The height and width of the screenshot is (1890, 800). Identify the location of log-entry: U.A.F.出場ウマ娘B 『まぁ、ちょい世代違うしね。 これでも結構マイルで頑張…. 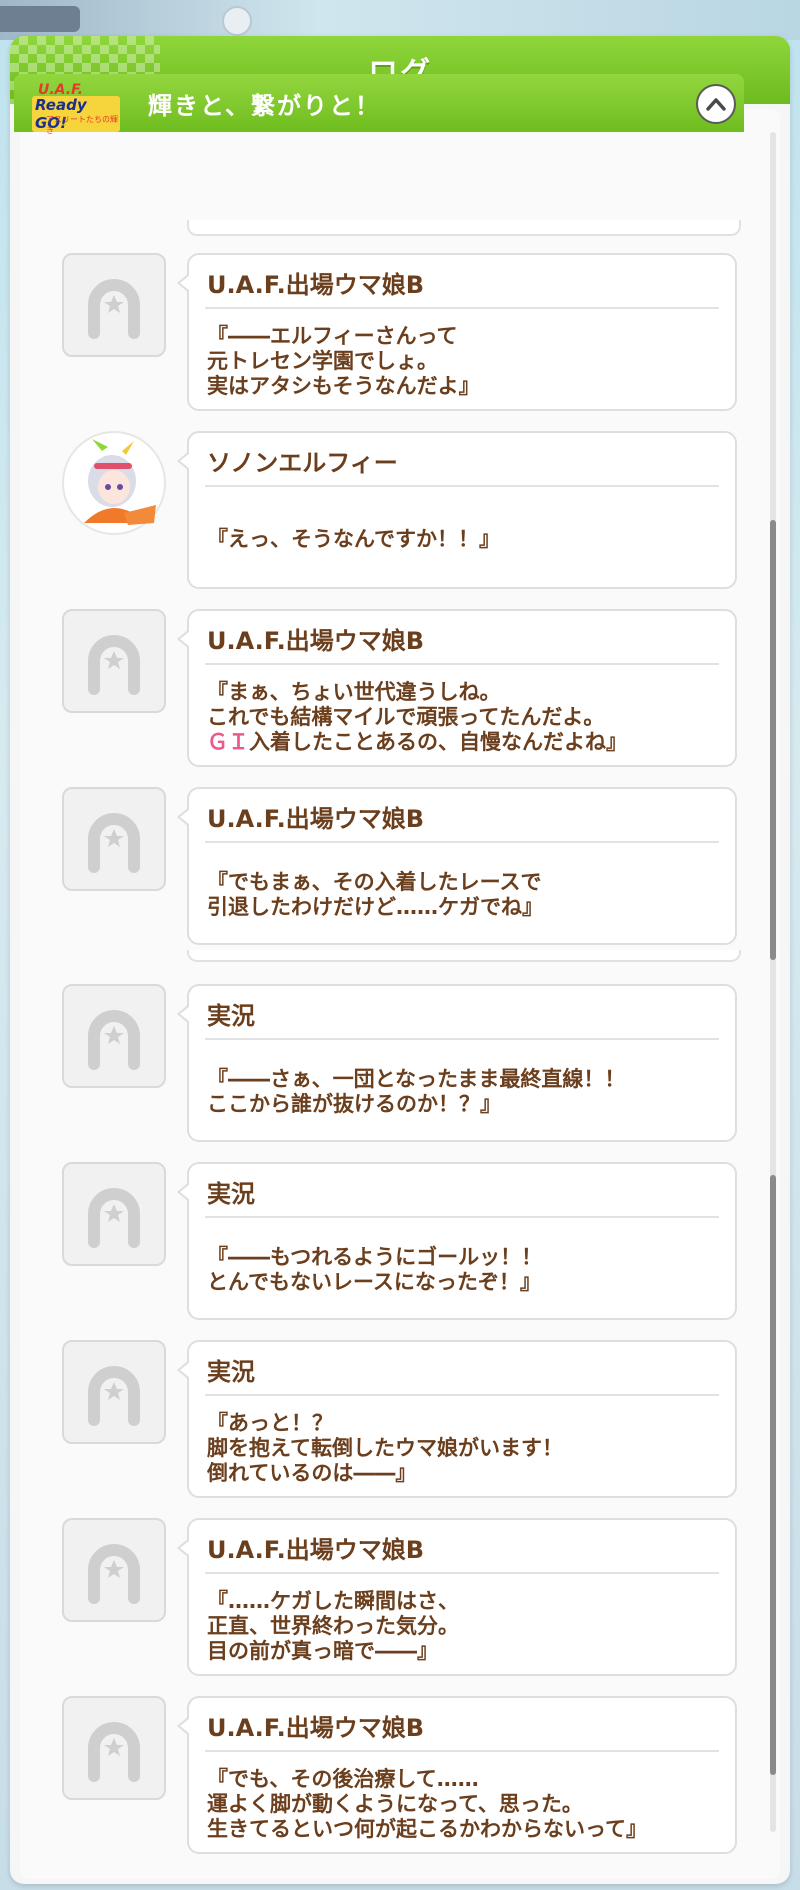
(399, 689).